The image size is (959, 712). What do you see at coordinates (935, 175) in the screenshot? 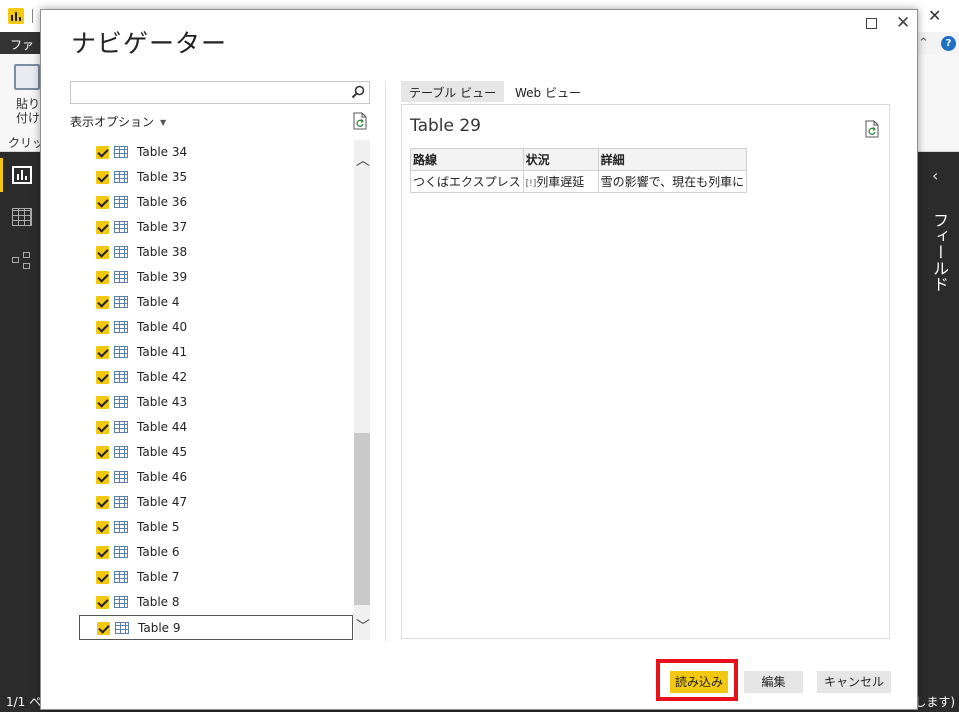
I see `chevron-left-icon: ‹` at bounding box center [935, 175].